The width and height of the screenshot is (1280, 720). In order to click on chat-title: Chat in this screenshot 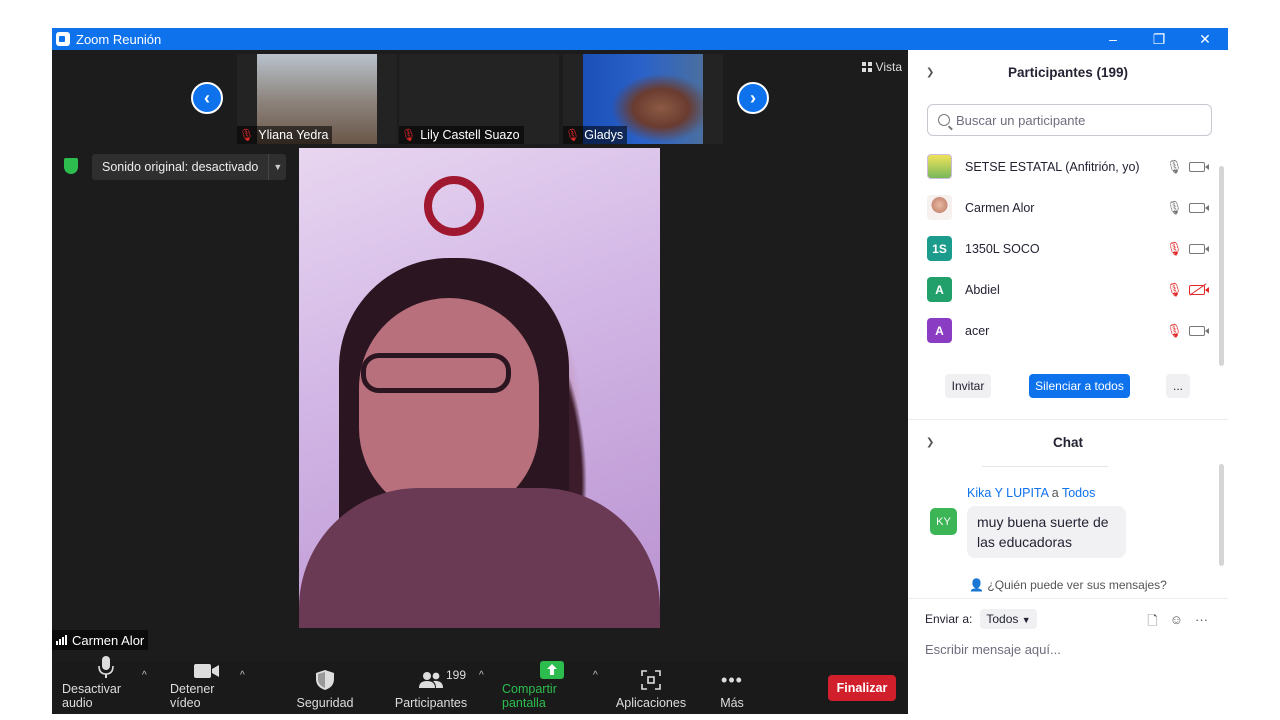, I will do `click(1068, 442)`.